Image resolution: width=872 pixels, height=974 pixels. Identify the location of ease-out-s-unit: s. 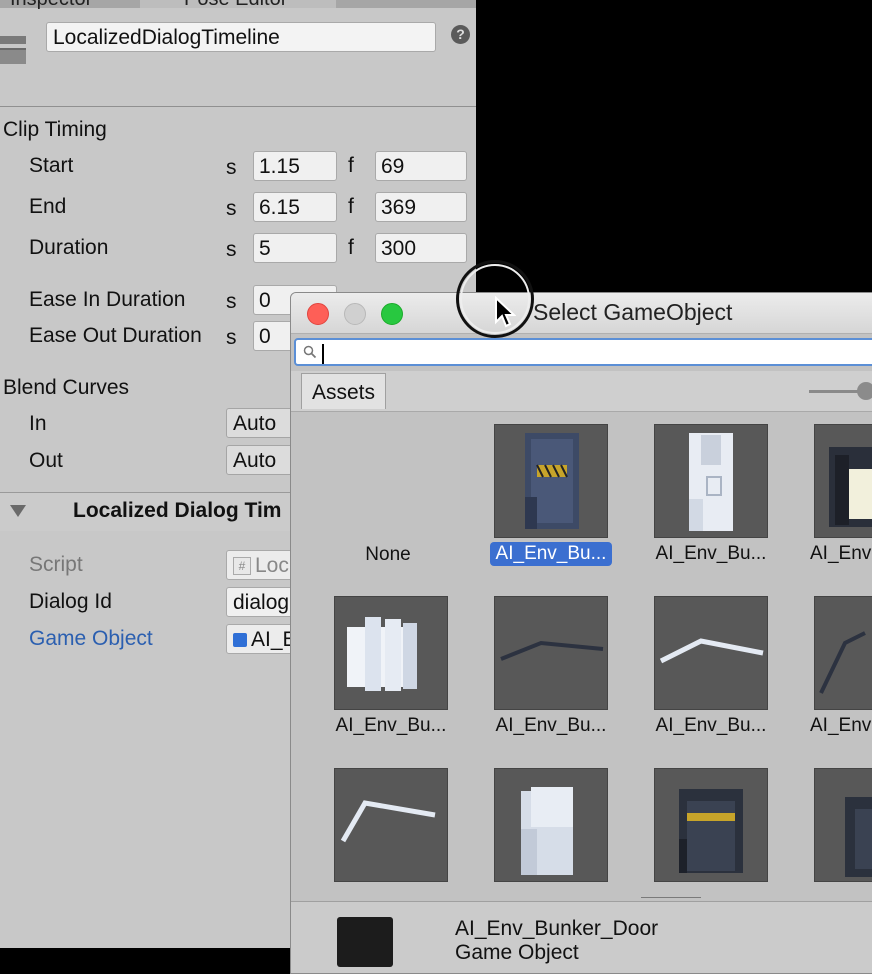
(231, 337).